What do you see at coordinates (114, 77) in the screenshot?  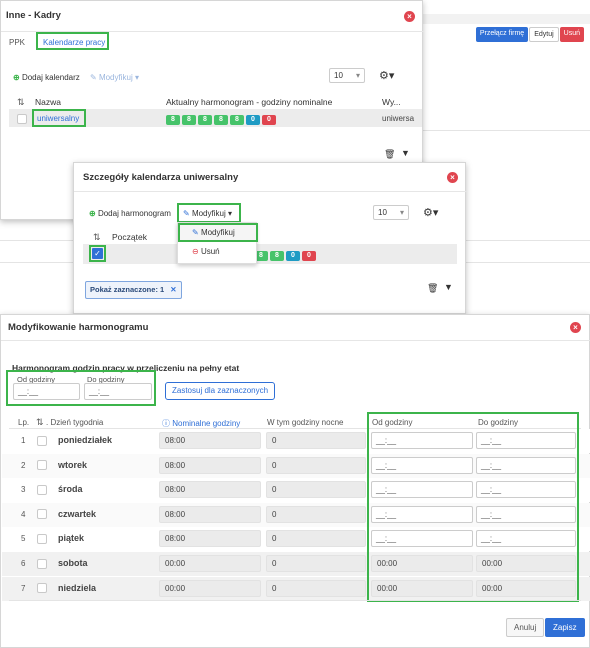 I see `modify-button: ✎ Modyfikuj ▾` at bounding box center [114, 77].